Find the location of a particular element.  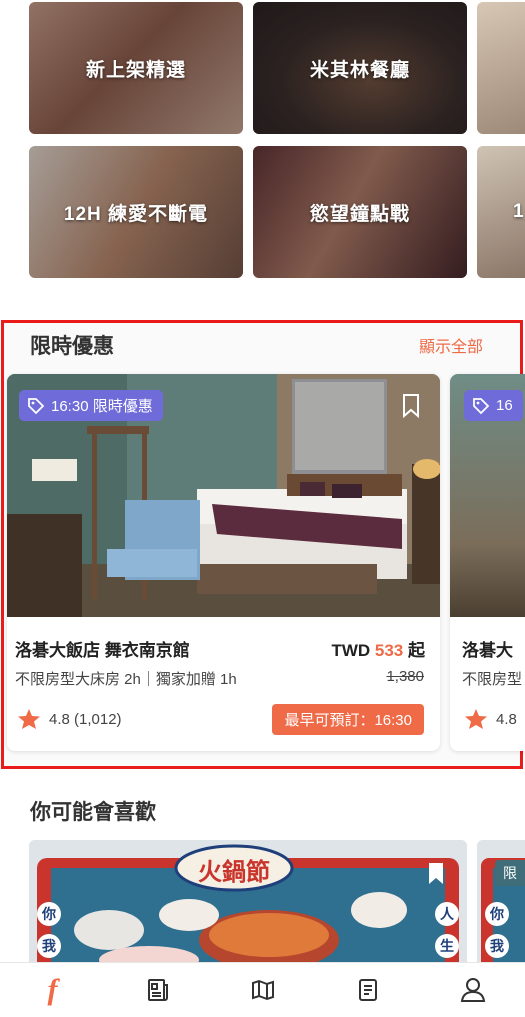

room-description: 不限房型 is located at coordinates (492, 679).